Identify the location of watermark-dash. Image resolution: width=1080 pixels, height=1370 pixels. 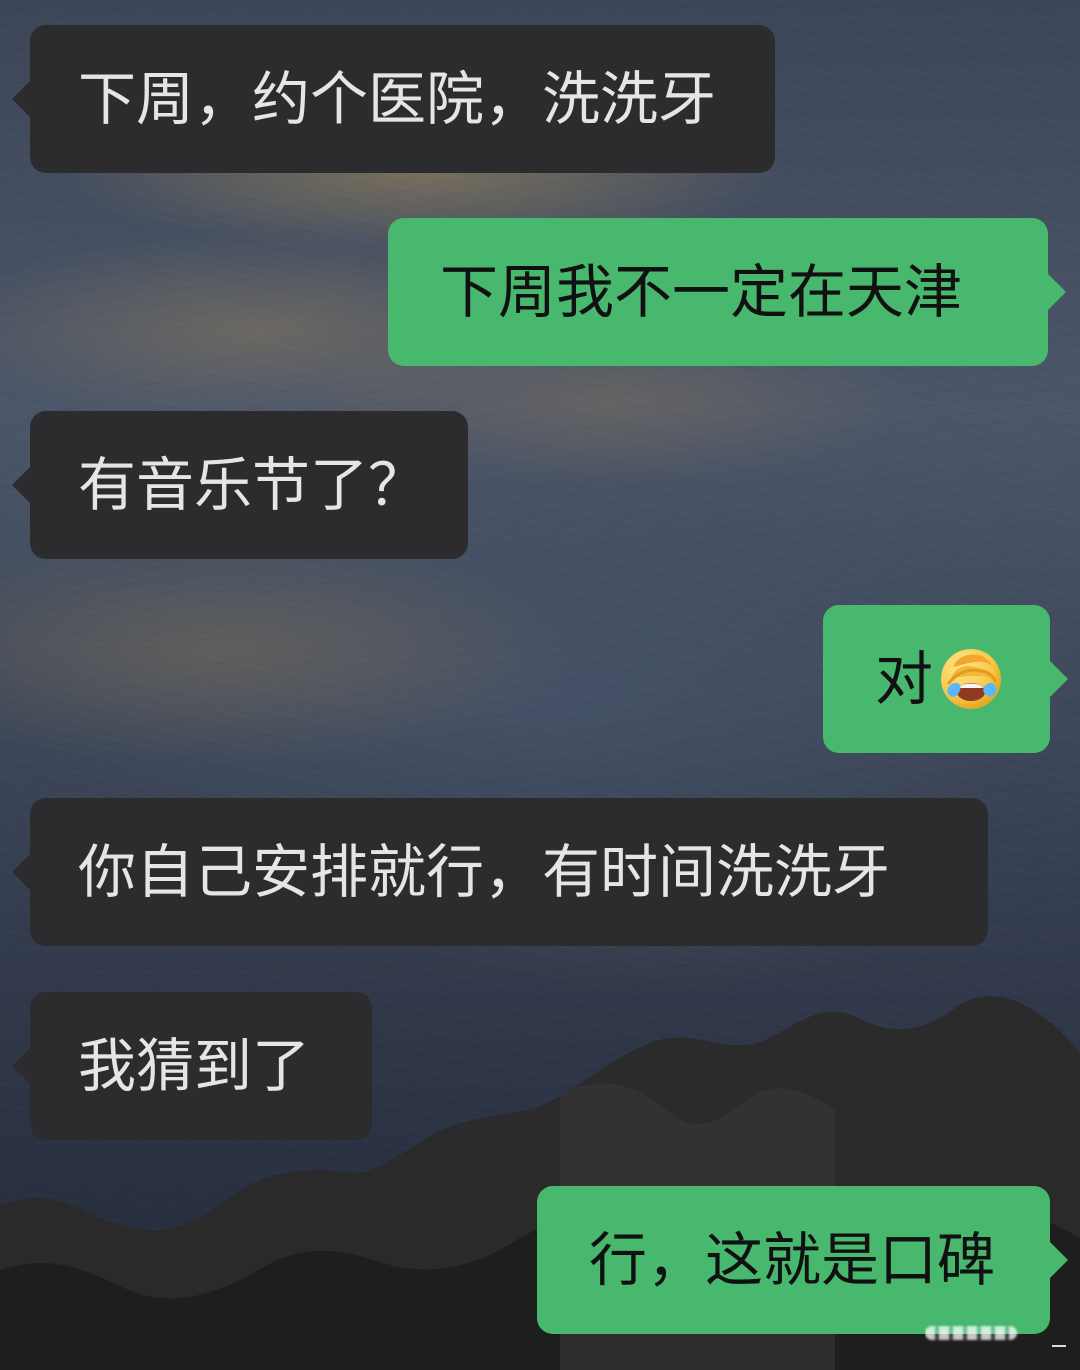
(1059, 1346).